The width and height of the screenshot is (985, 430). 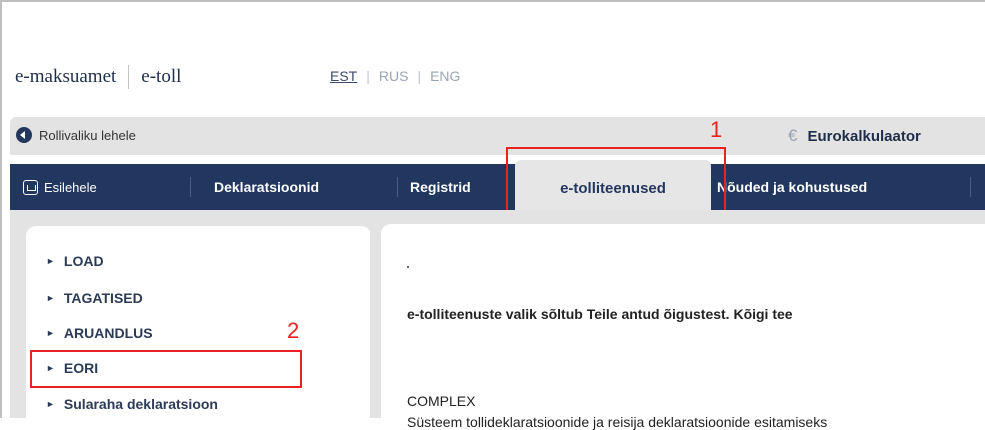 I want to click on sidebar-item-label: Sularaha deklaratsioon, so click(x=140, y=404).